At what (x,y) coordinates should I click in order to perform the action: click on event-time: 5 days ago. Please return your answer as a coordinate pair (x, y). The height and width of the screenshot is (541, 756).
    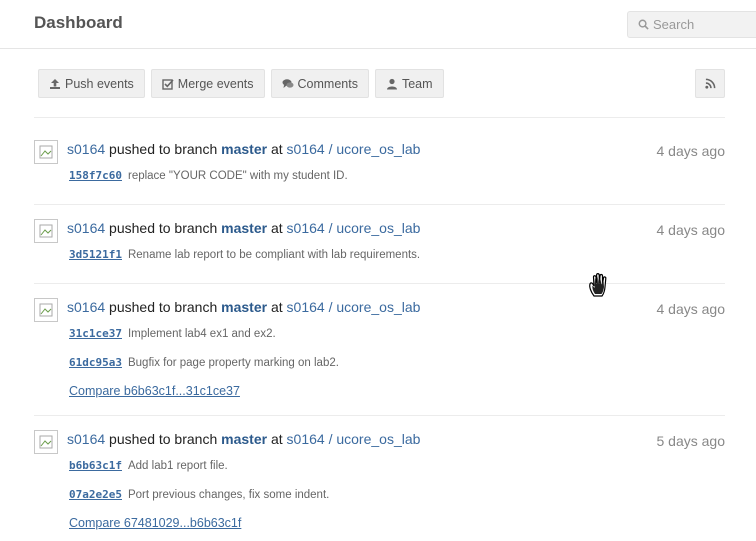
    Looking at the image, I should click on (691, 441).